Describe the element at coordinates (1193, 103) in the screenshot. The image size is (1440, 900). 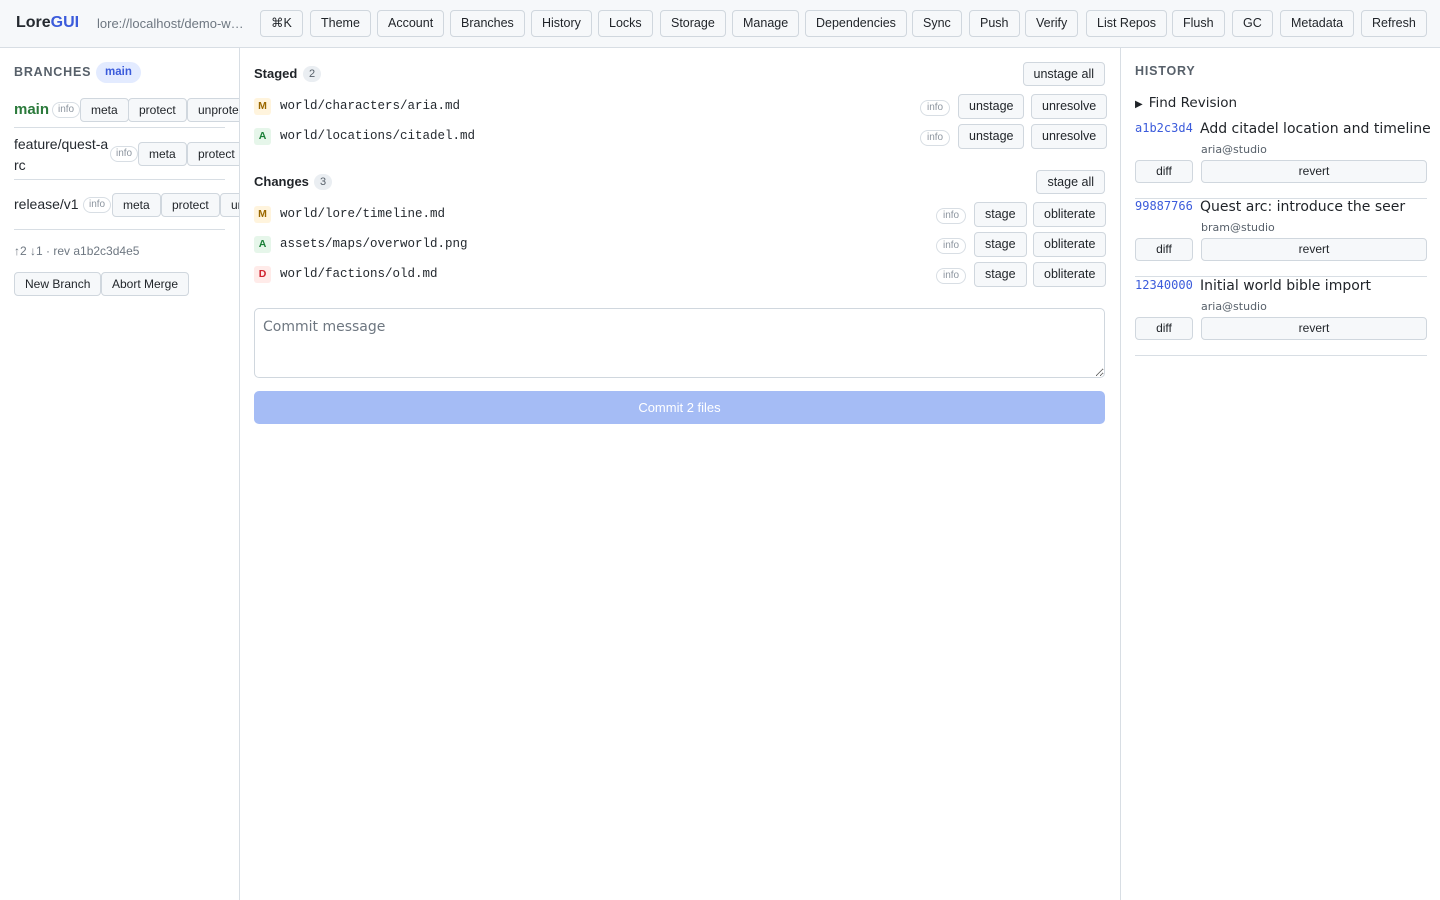
I see `find-revision-label: Find Revision` at that location.